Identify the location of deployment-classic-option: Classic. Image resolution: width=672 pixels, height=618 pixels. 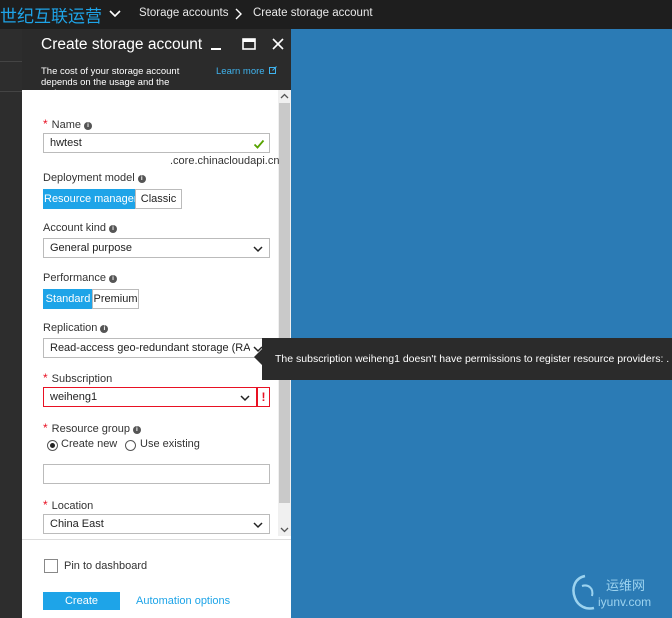
(158, 199).